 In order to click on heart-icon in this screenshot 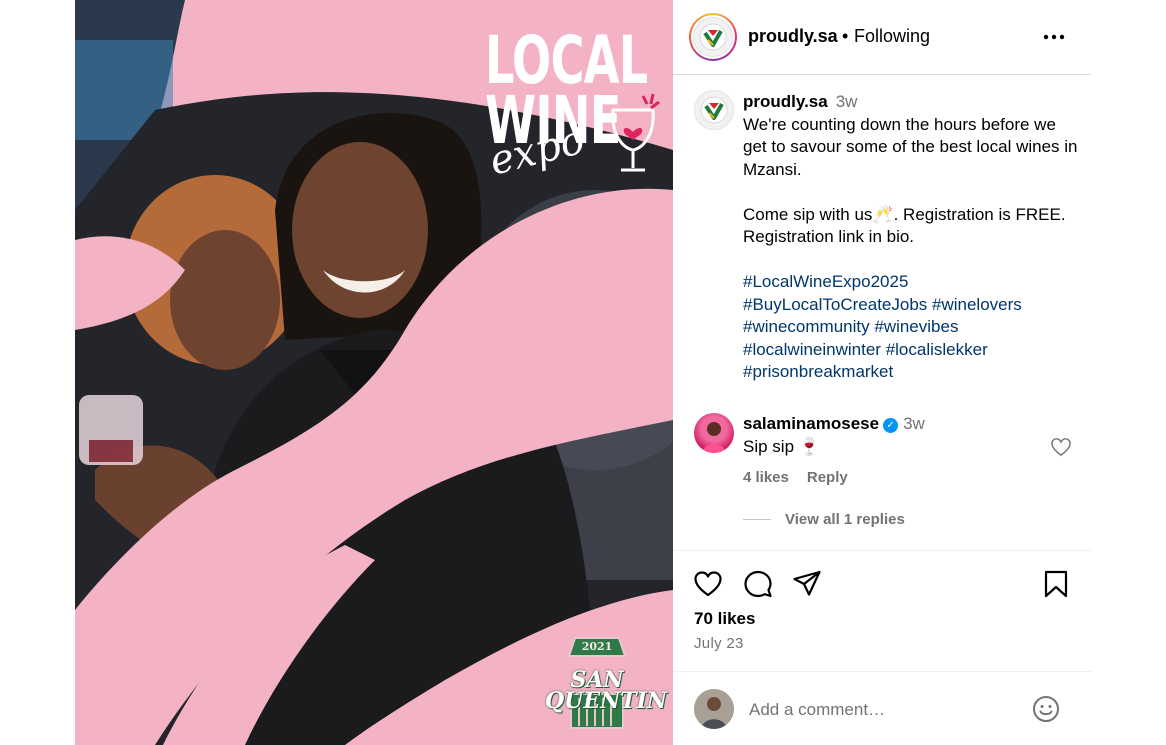, I will do `click(708, 584)`.